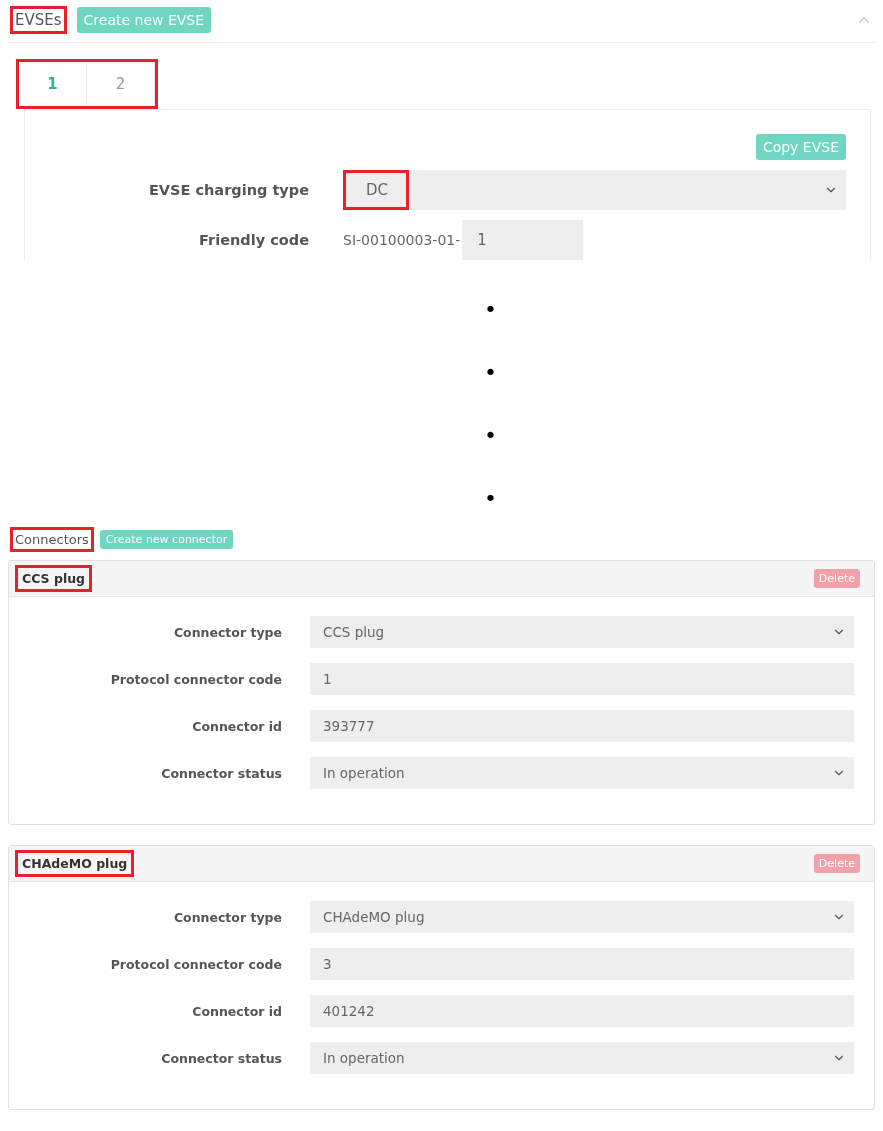 The height and width of the screenshot is (1131, 883). I want to click on select-field: DC, so click(594, 190).